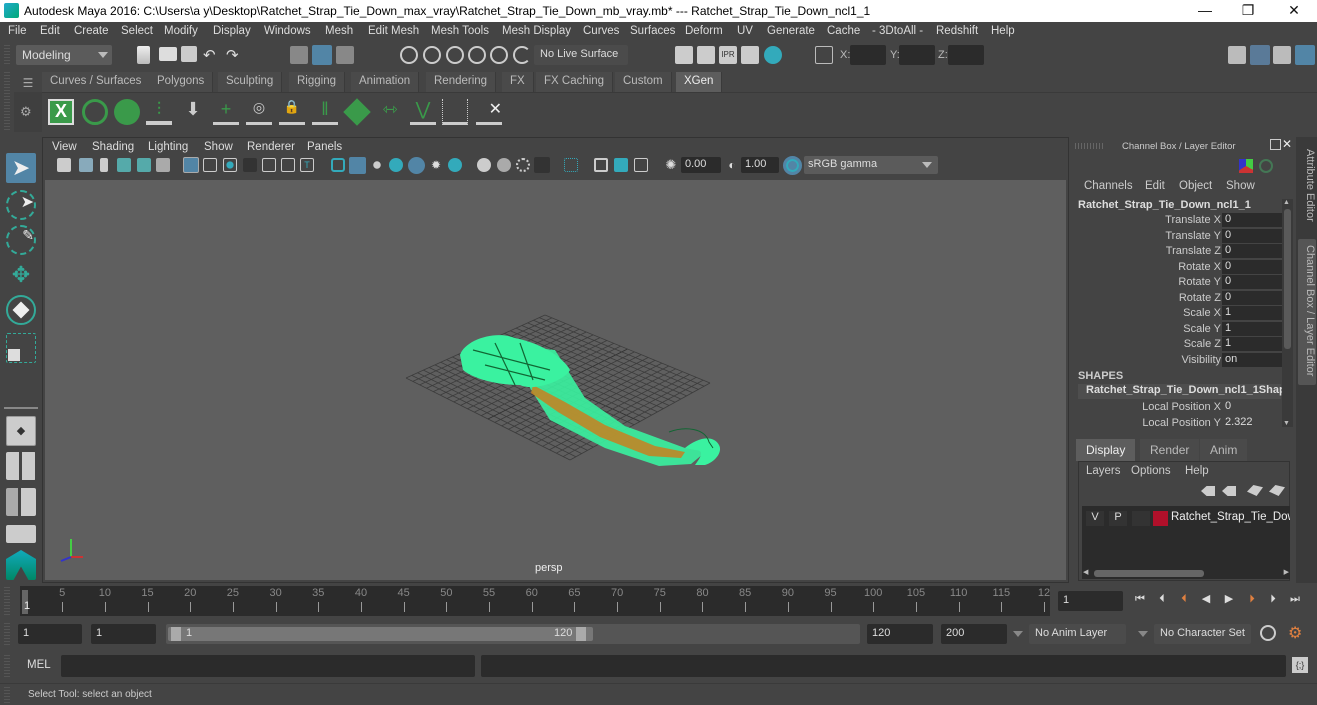 The height and width of the screenshot is (705, 1317). What do you see at coordinates (601, 31) in the screenshot?
I see `menu-curves: Curves` at bounding box center [601, 31].